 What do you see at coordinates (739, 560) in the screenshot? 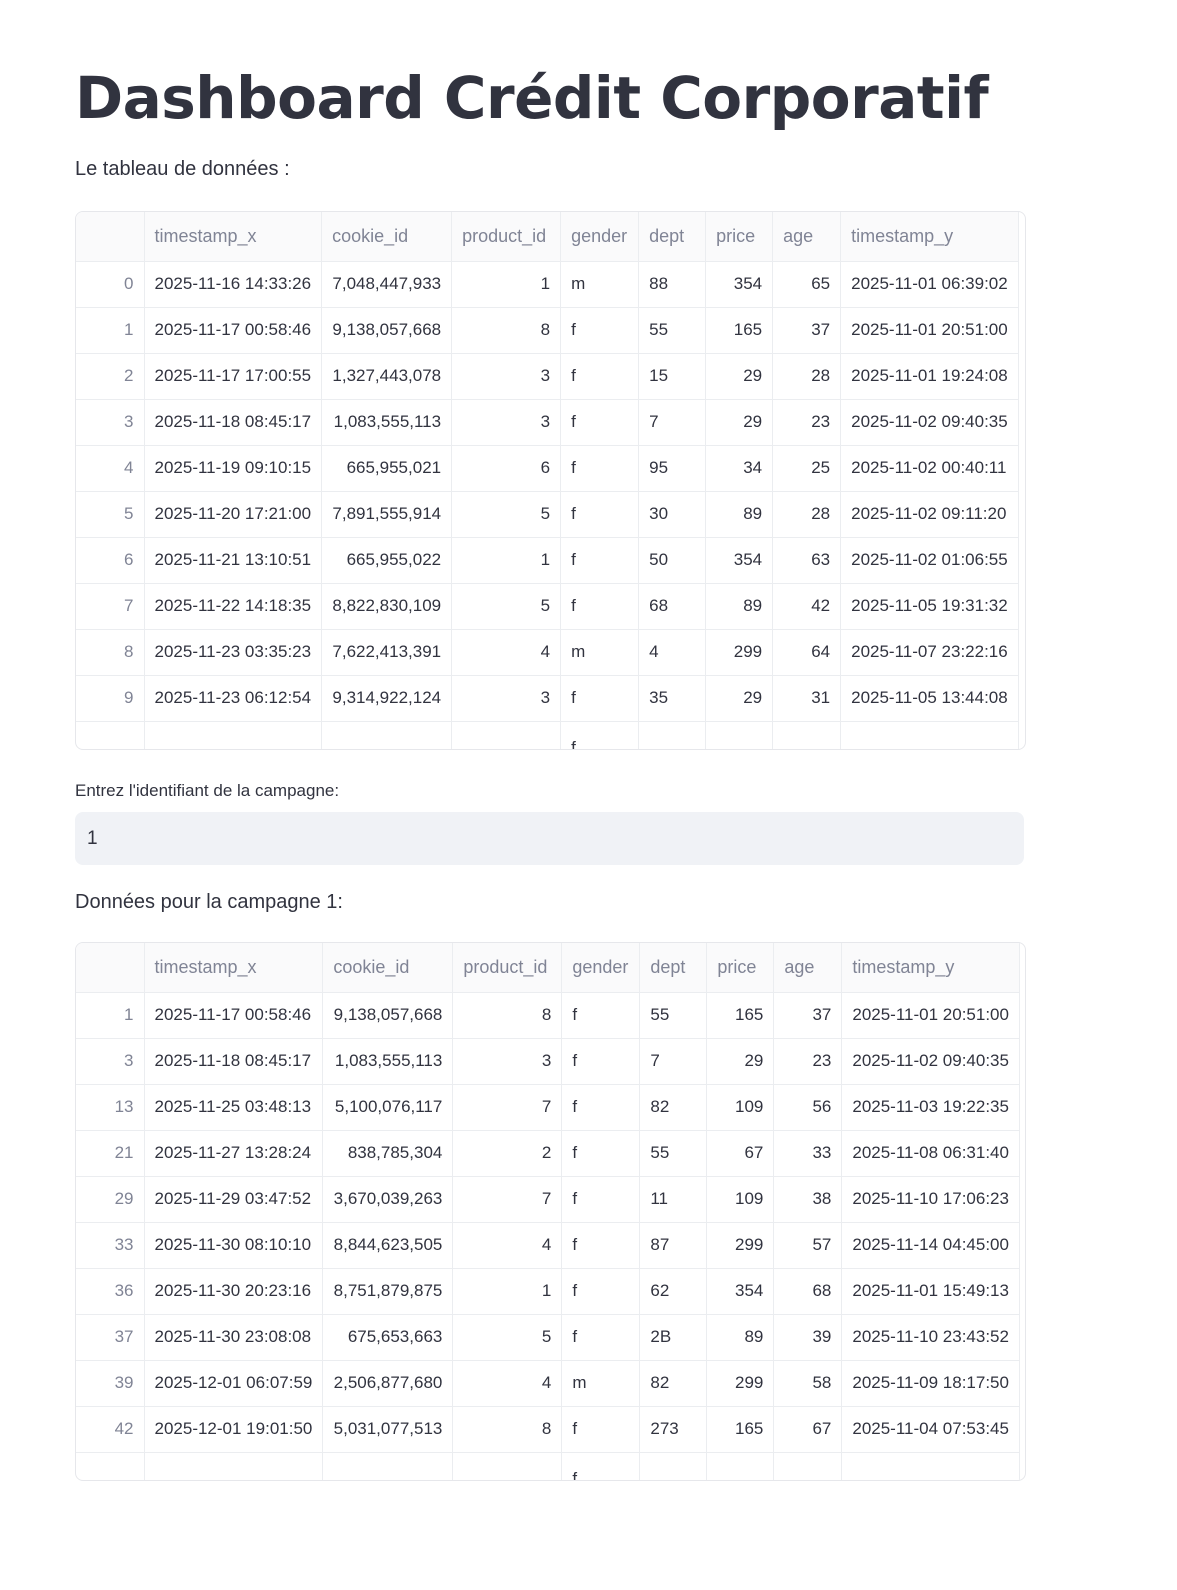
I see `table-cell: 354` at bounding box center [739, 560].